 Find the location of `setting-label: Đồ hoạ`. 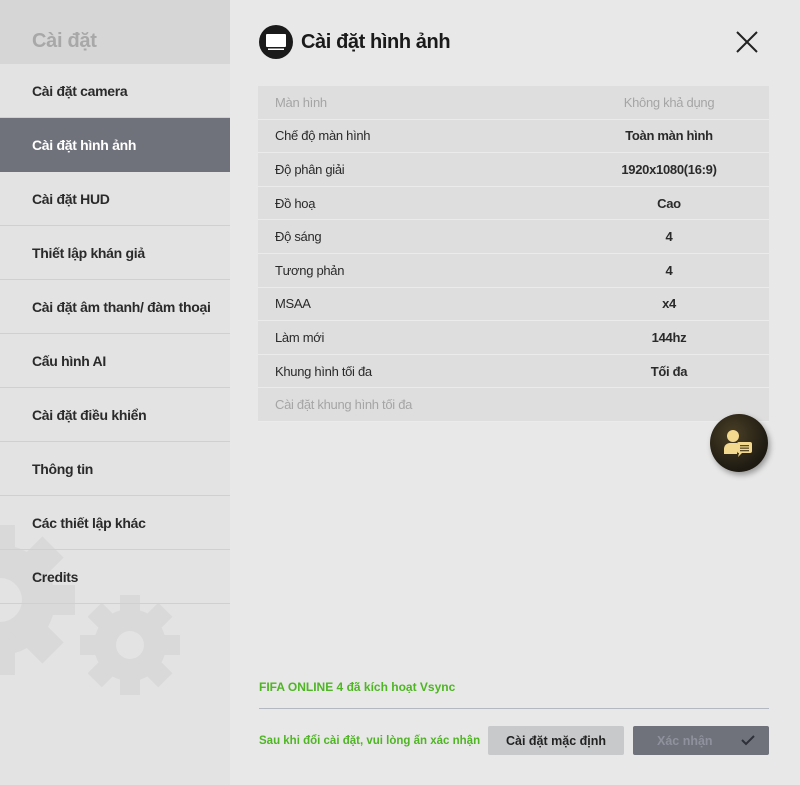

setting-label: Đồ hoạ is located at coordinates (295, 203).